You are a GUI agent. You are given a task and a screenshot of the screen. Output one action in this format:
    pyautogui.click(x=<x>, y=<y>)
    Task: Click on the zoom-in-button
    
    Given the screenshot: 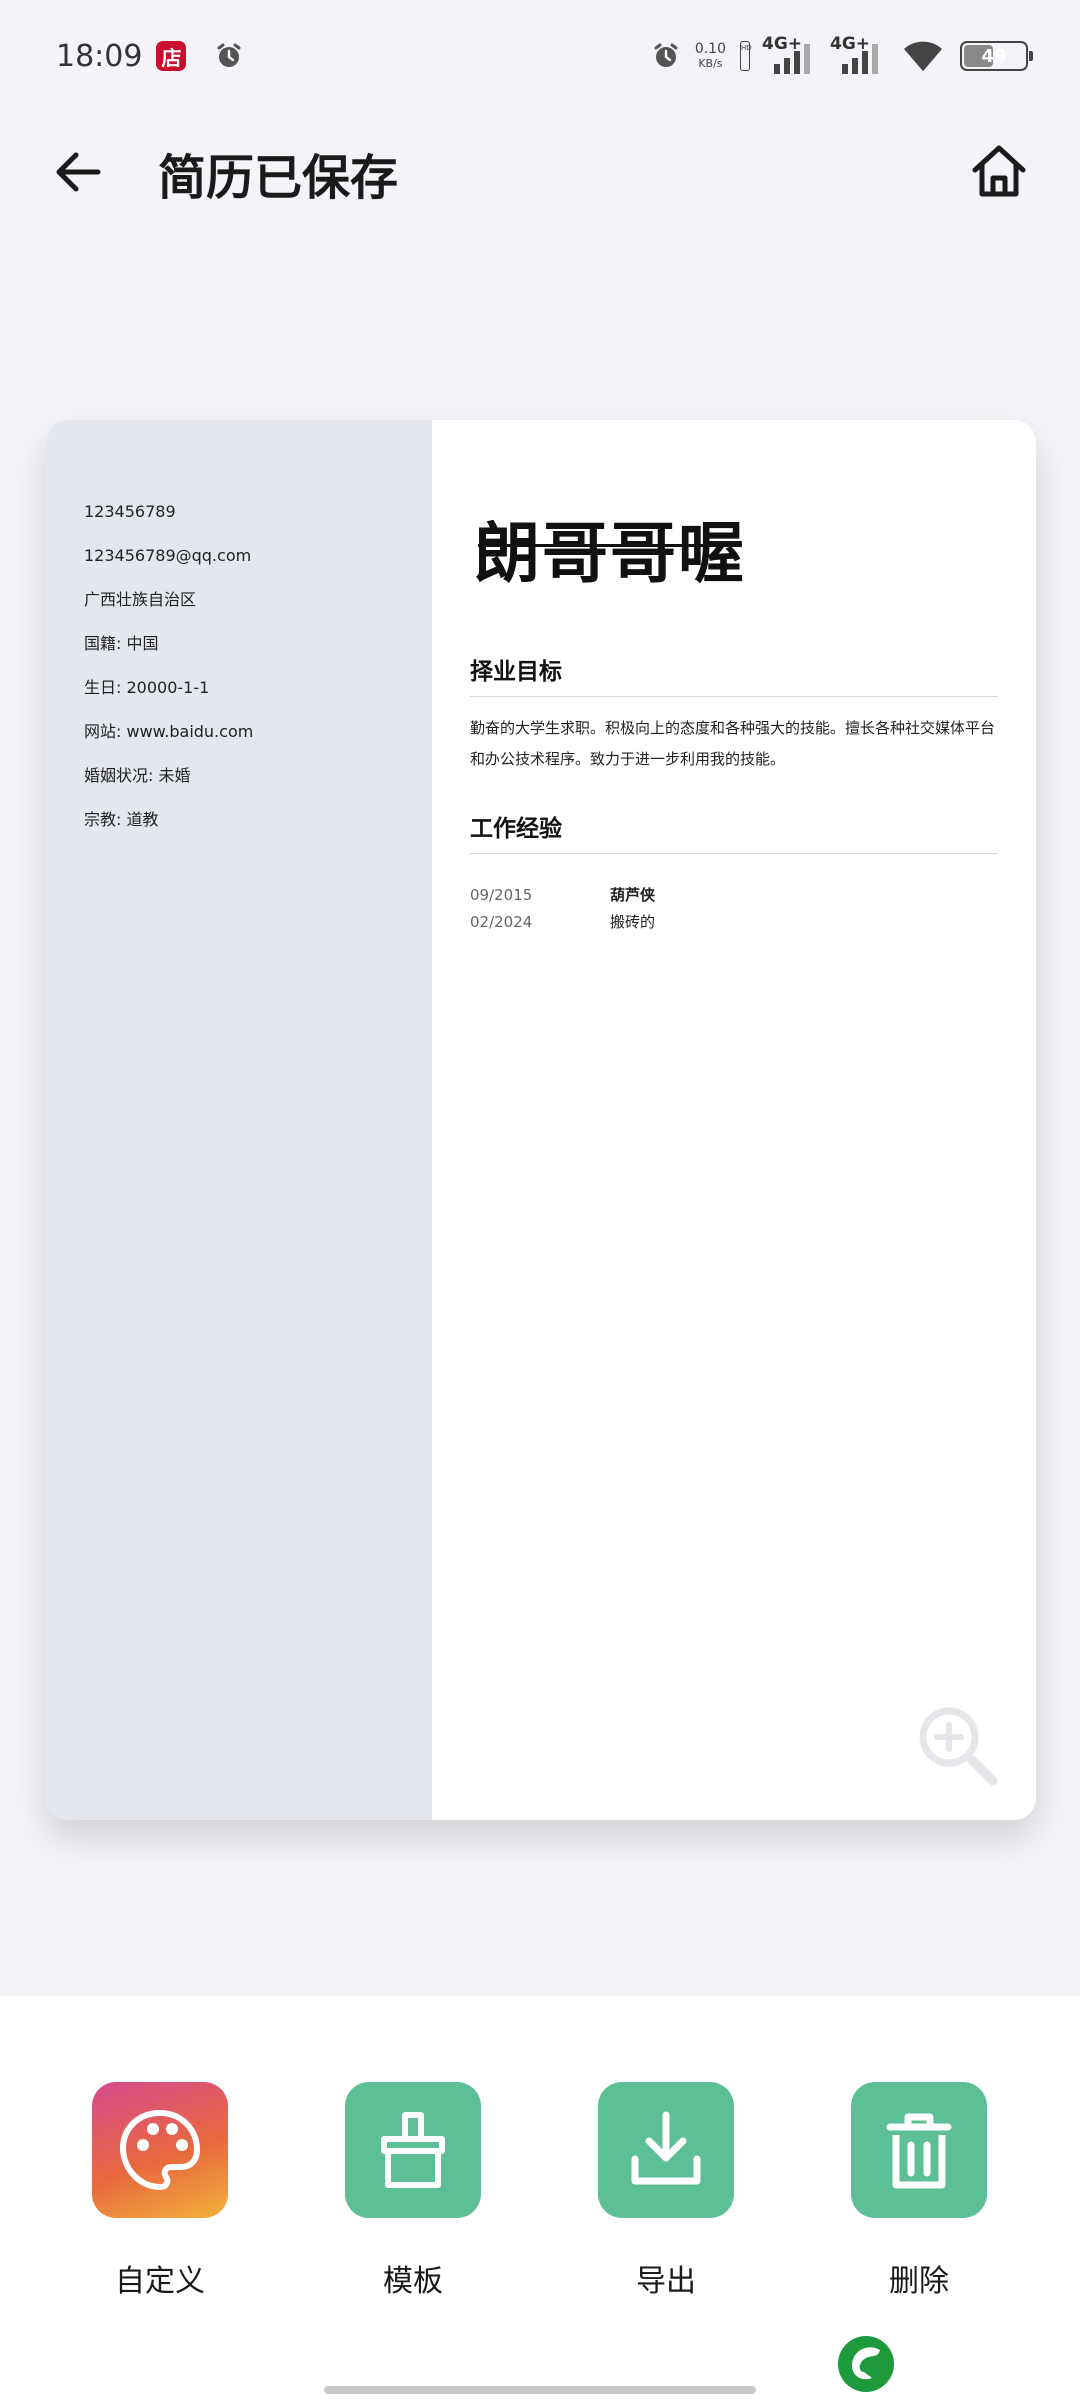 What is the action you would take?
    pyautogui.click(x=958, y=1746)
    